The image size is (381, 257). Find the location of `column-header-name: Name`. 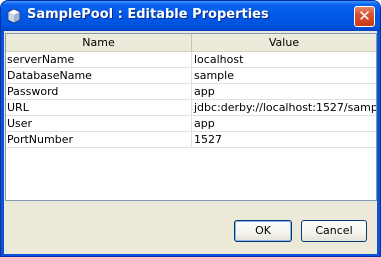

column-header-name: Name is located at coordinates (99, 42).